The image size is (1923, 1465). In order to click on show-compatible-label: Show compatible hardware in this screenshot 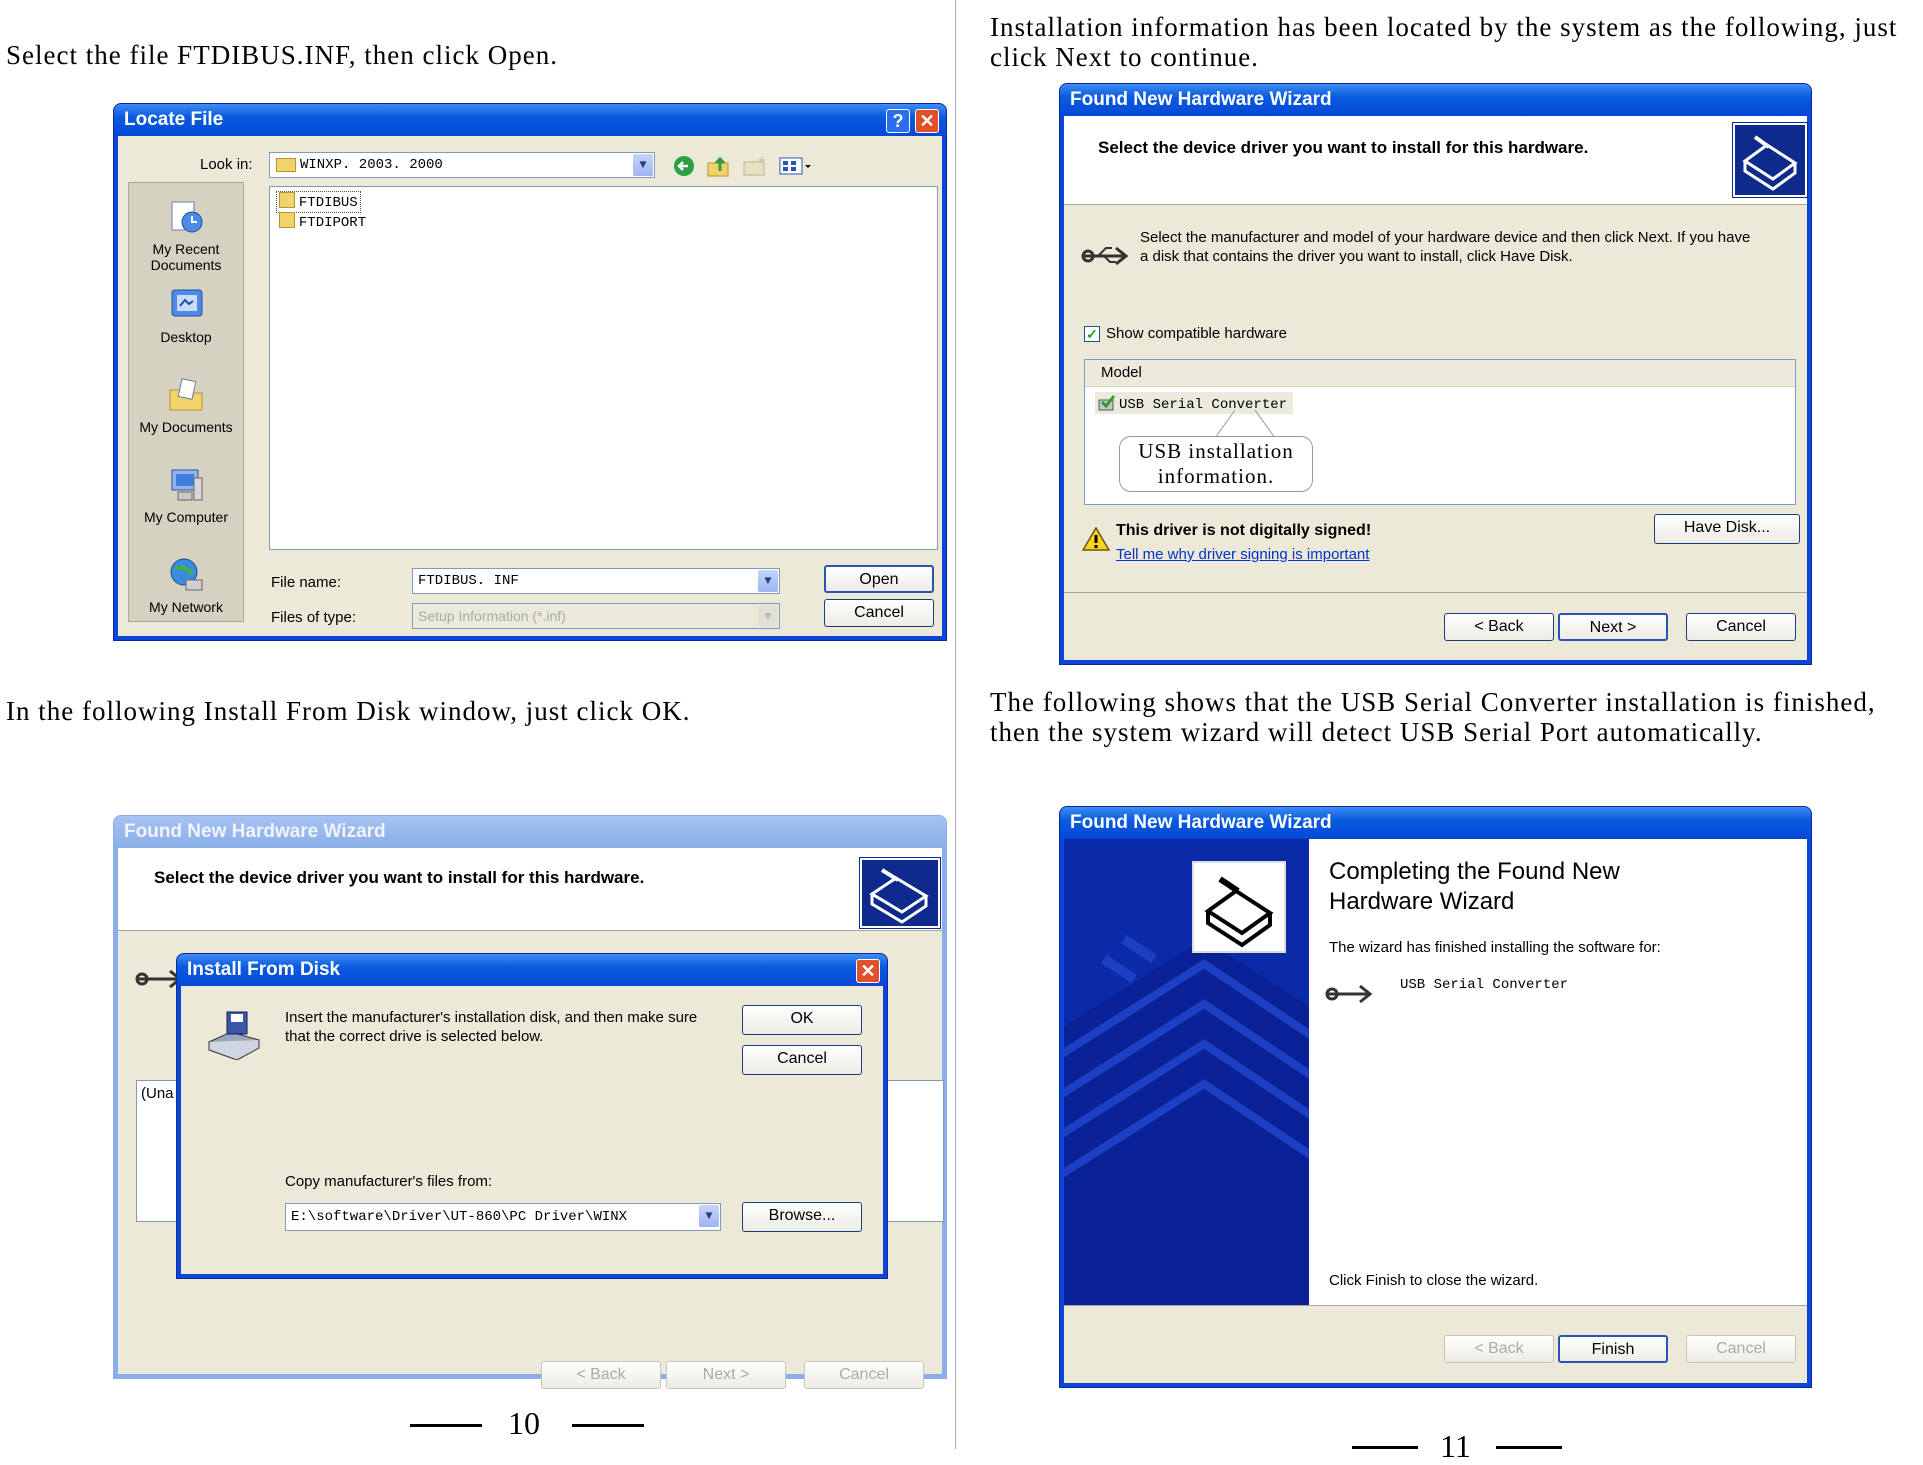, I will do `click(1196, 333)`.